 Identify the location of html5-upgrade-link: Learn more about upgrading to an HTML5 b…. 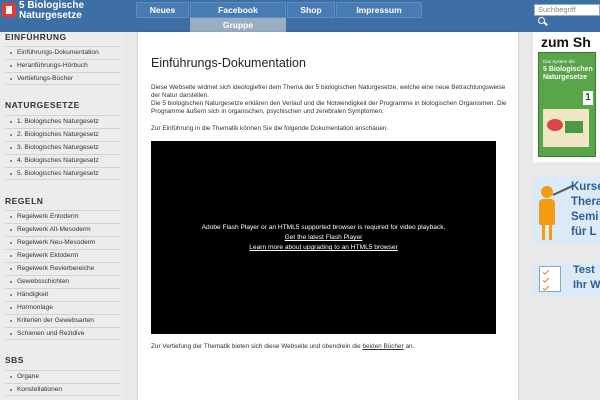
(323, 248).